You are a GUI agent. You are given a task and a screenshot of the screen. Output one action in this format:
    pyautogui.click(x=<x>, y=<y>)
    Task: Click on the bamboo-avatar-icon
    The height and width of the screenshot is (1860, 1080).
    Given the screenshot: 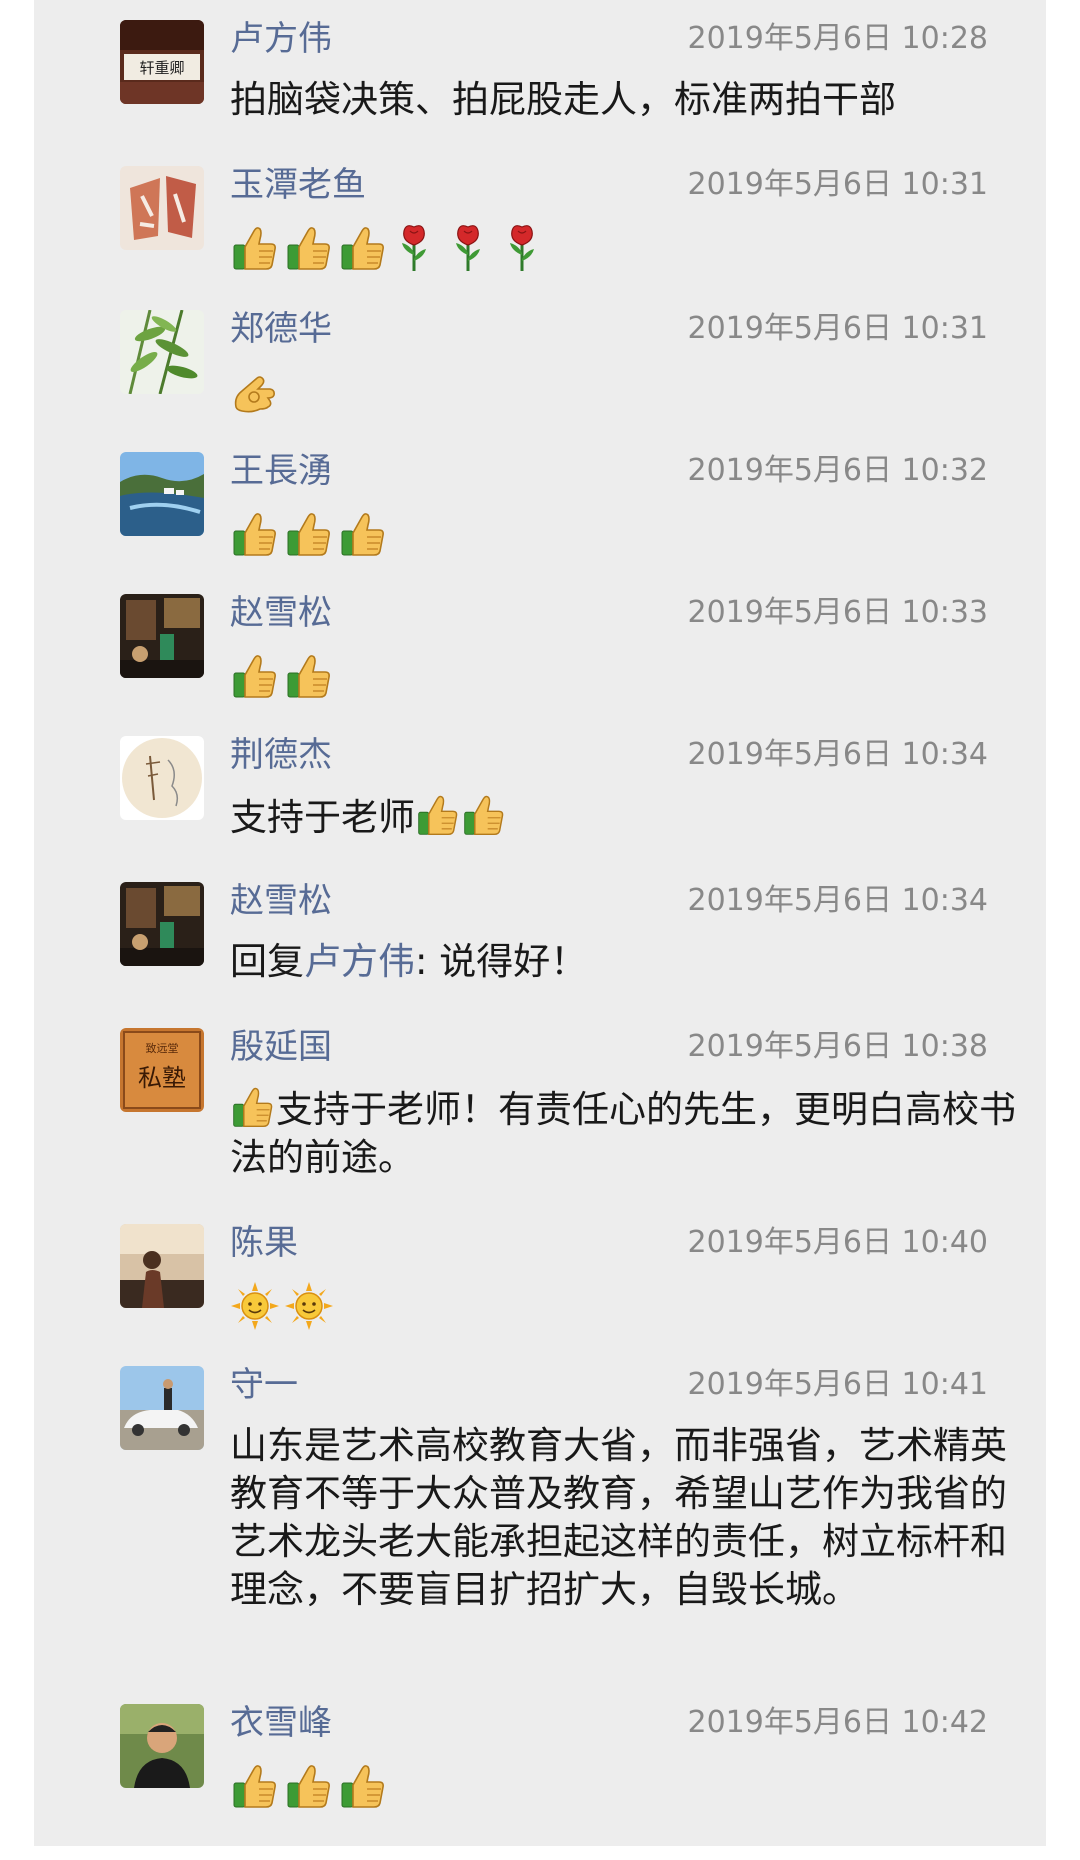 What is the action you would take?
    pyautogui.click(x=162, y=352)
    